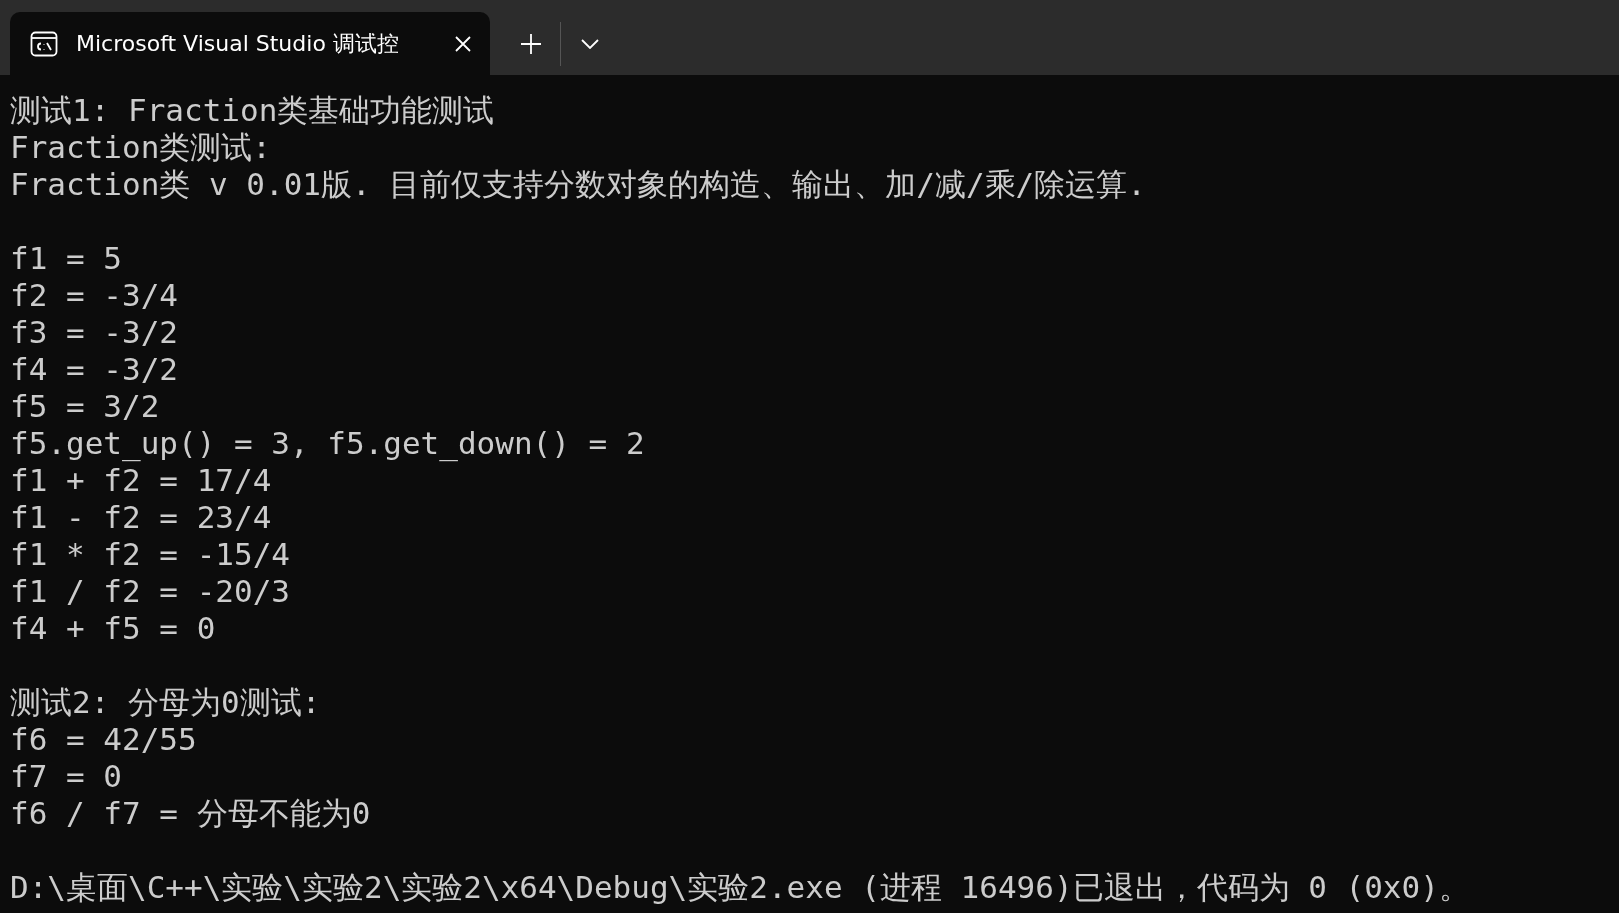 This screenshot has width=1619, height=913. Describe the element at coordinates (141, 480) in the screenshot. I see `console-line: f1 + f2 = 17/4` at that location.